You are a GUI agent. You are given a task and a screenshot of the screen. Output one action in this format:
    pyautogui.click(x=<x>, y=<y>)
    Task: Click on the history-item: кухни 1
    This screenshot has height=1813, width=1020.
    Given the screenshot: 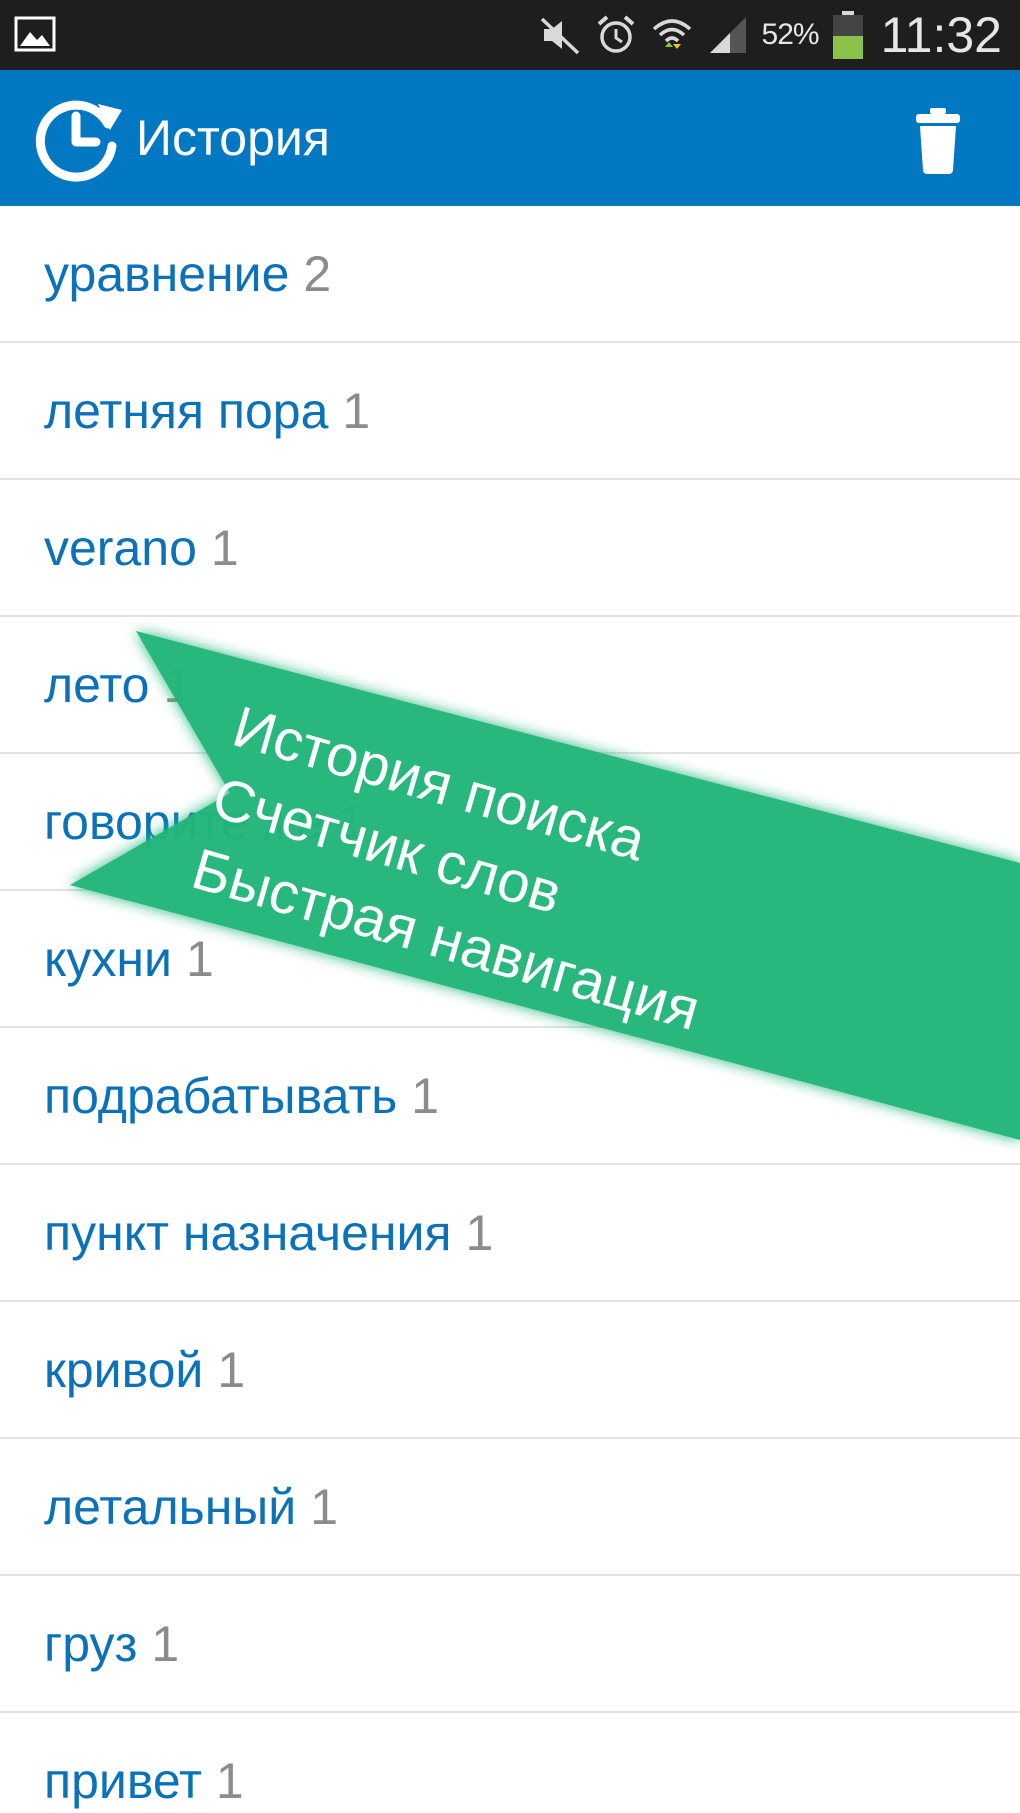 What is the action you would take?
    pyautogui.click(x=510, y=959)
    